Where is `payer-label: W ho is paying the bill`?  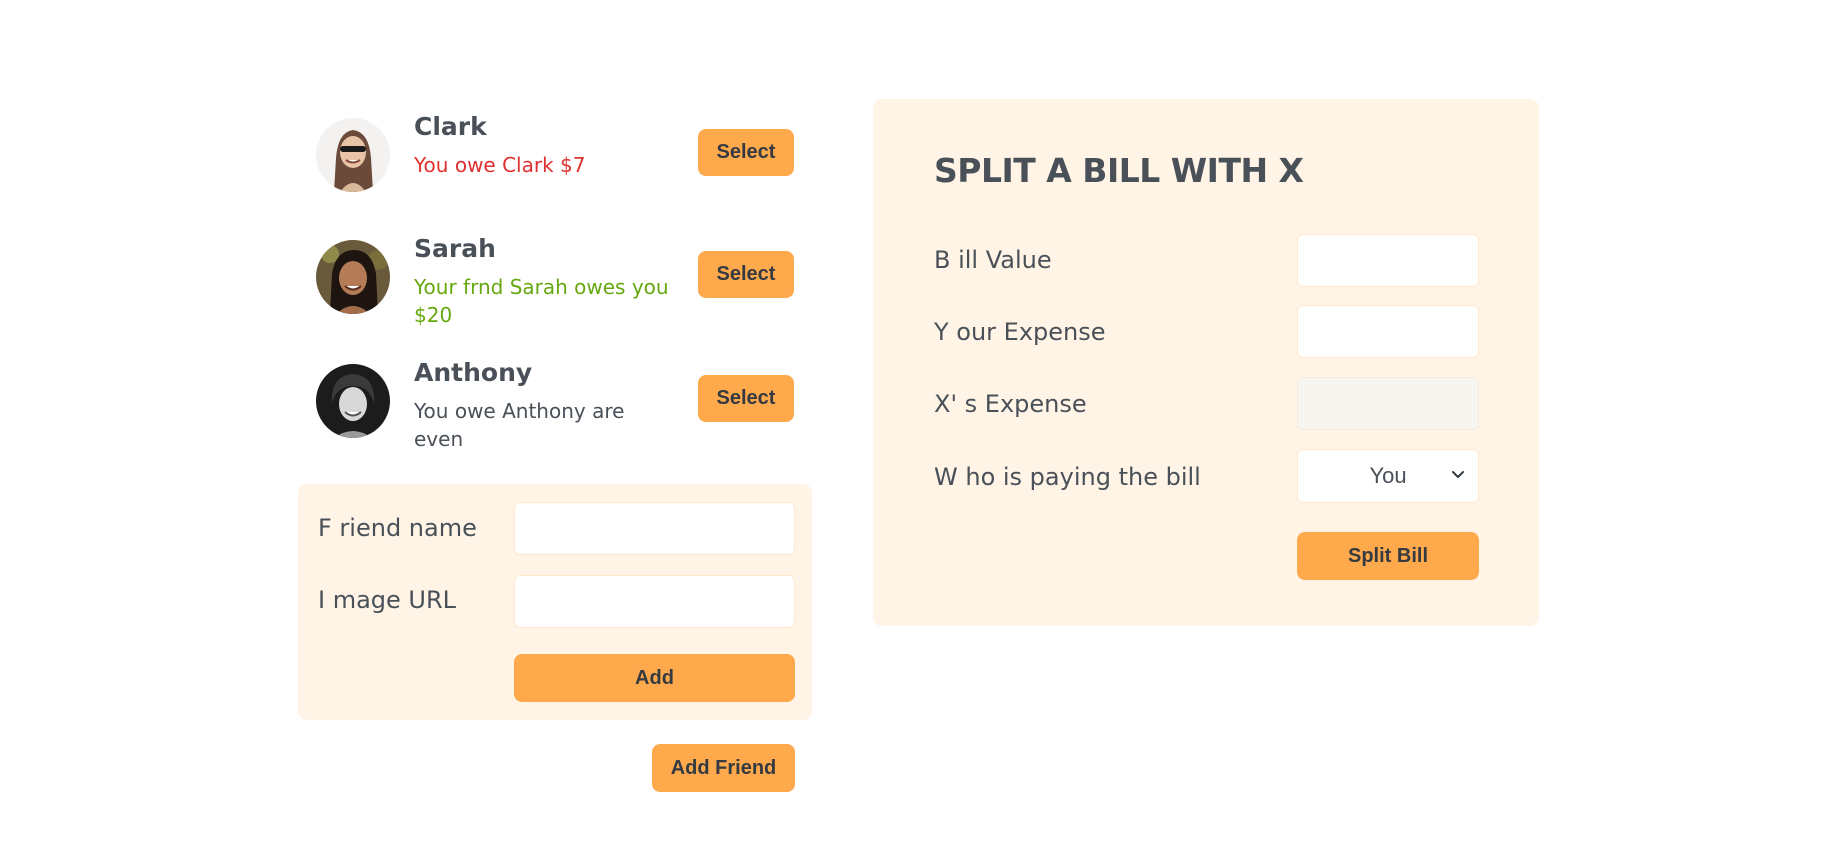 payer-label: W ho is paying the bill is located at coordinates (1067, 477).